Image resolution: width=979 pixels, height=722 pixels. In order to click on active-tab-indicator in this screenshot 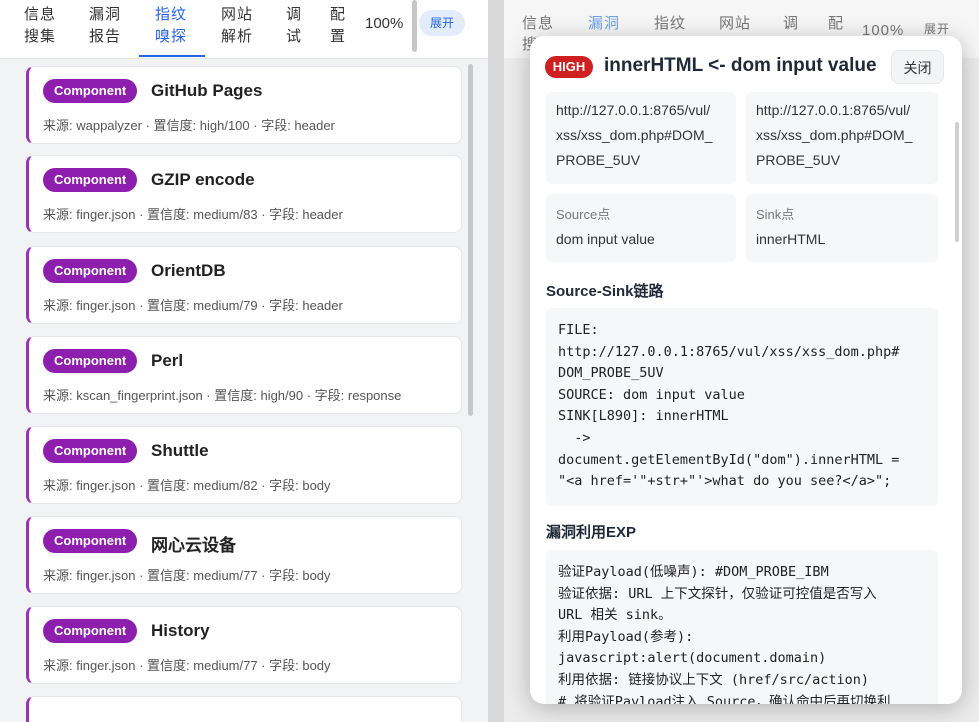, I will do `click(172, 56)`.